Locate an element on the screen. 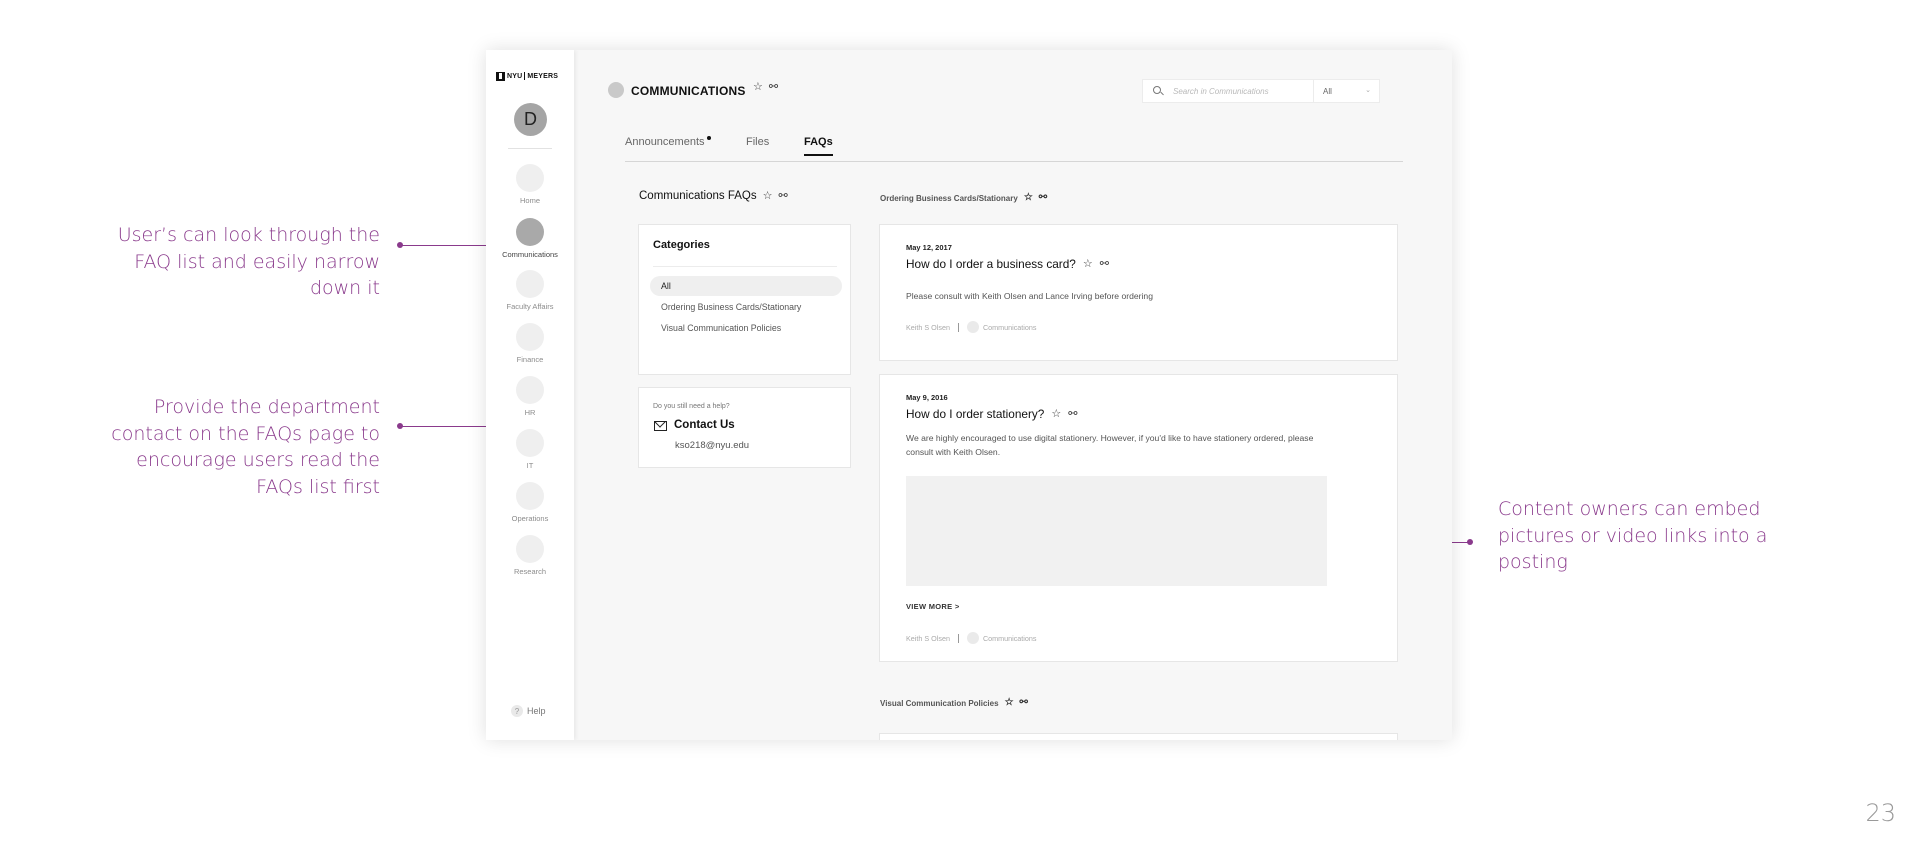  sidebar-item-operations: Operations is located at coordinates (530, 502).